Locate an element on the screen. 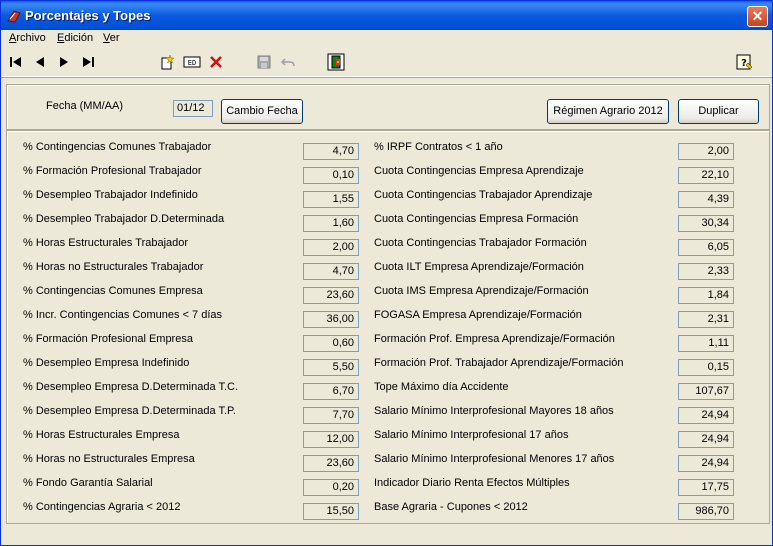 The image size is (773, 546). exit-button is located at coordinates (336, 62).